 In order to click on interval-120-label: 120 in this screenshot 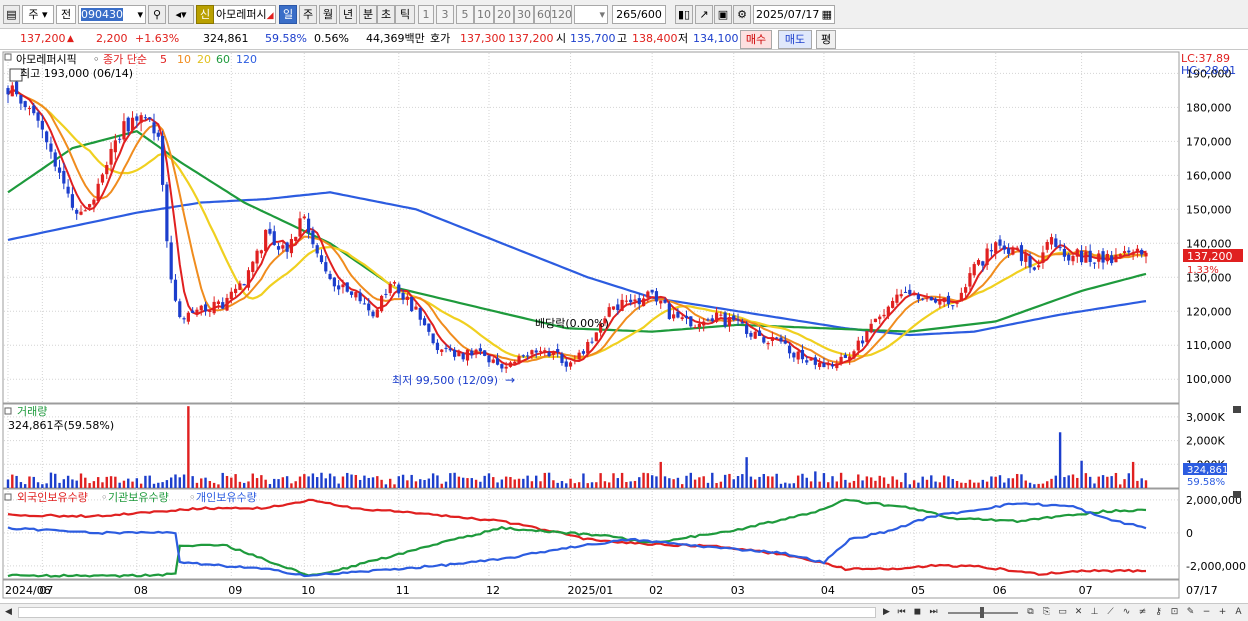, I will do `click(561, 14)`.